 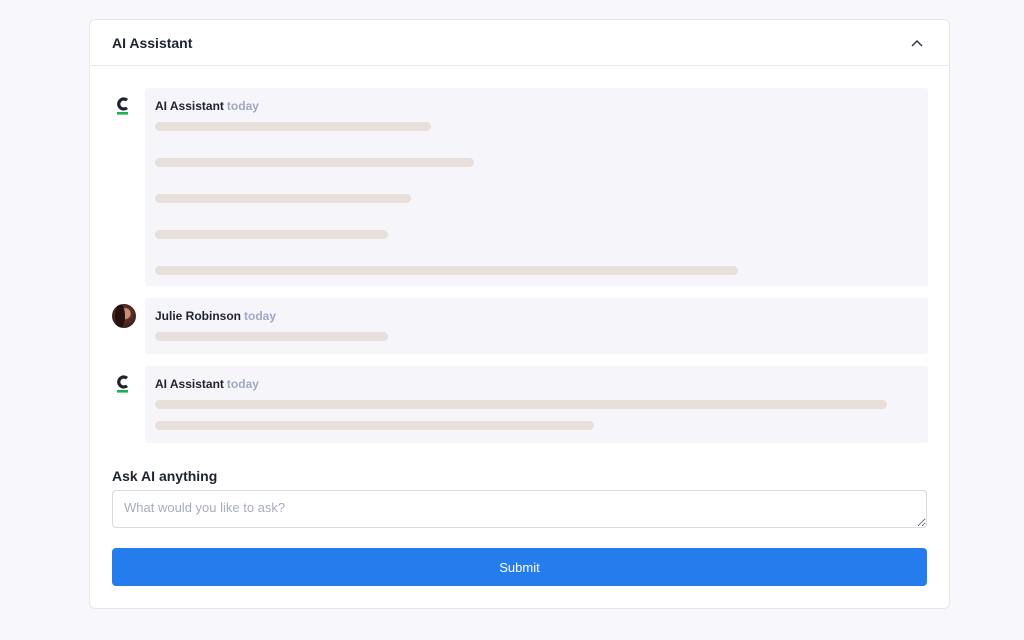 I want to click on message-item: Julie Robinson today, so click(x=520, y=326).